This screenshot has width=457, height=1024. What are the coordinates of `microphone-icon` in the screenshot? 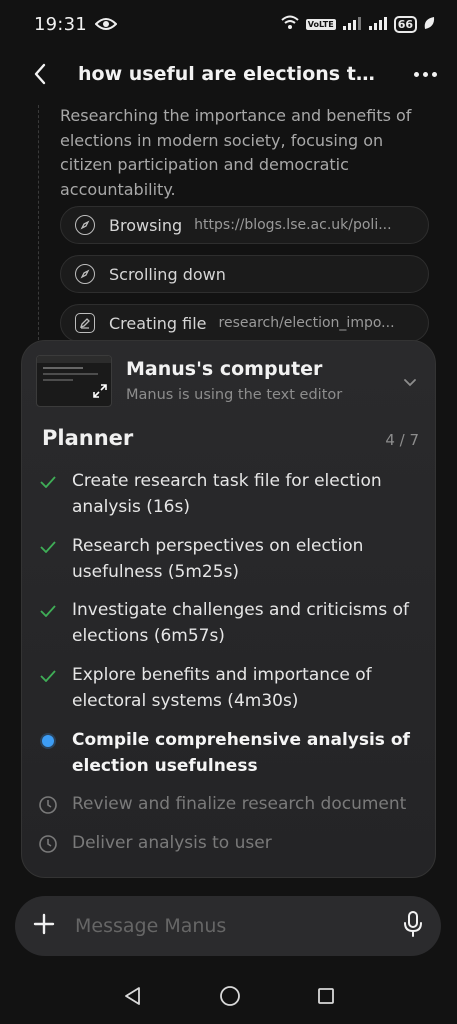 It's located at (413, 926).